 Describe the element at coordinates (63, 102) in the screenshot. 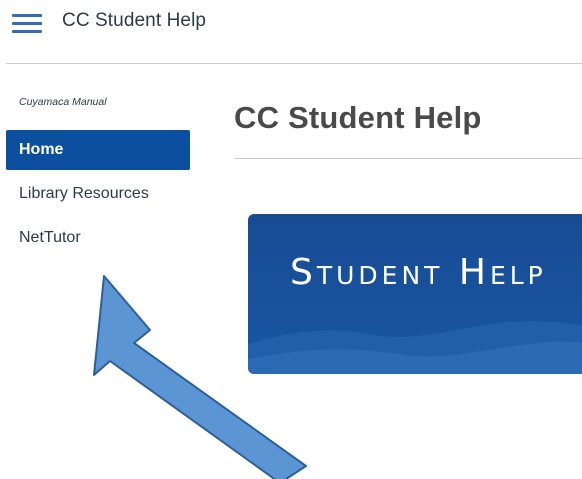

I see `course-label: Cuyamaca Manual` at that location.